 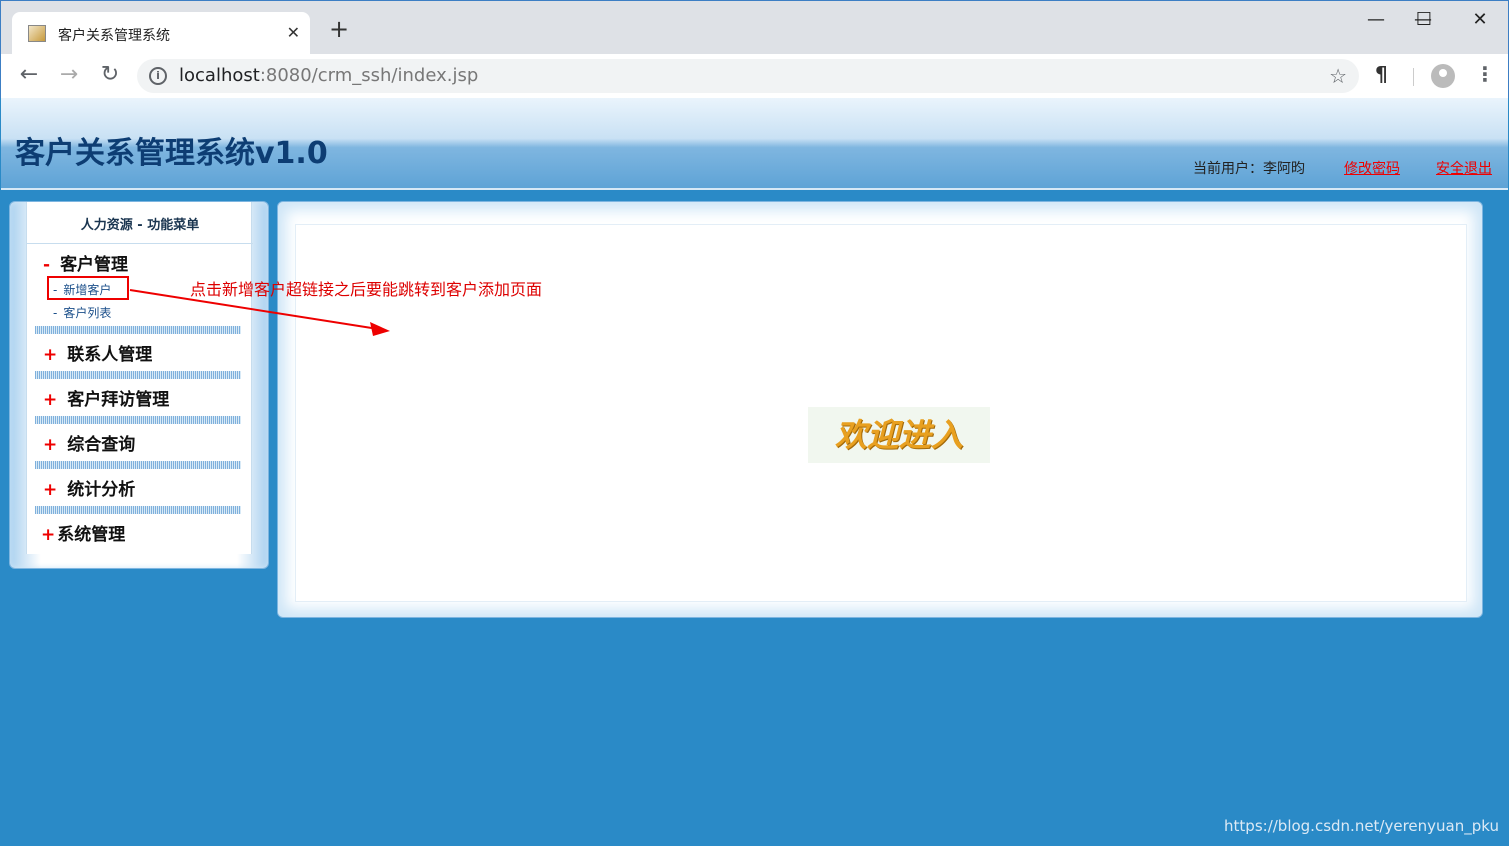 What do you see at coordinates (37, 33) in the screenshot?
I see `site-favicon-icon` at bounding box center [37, 33].